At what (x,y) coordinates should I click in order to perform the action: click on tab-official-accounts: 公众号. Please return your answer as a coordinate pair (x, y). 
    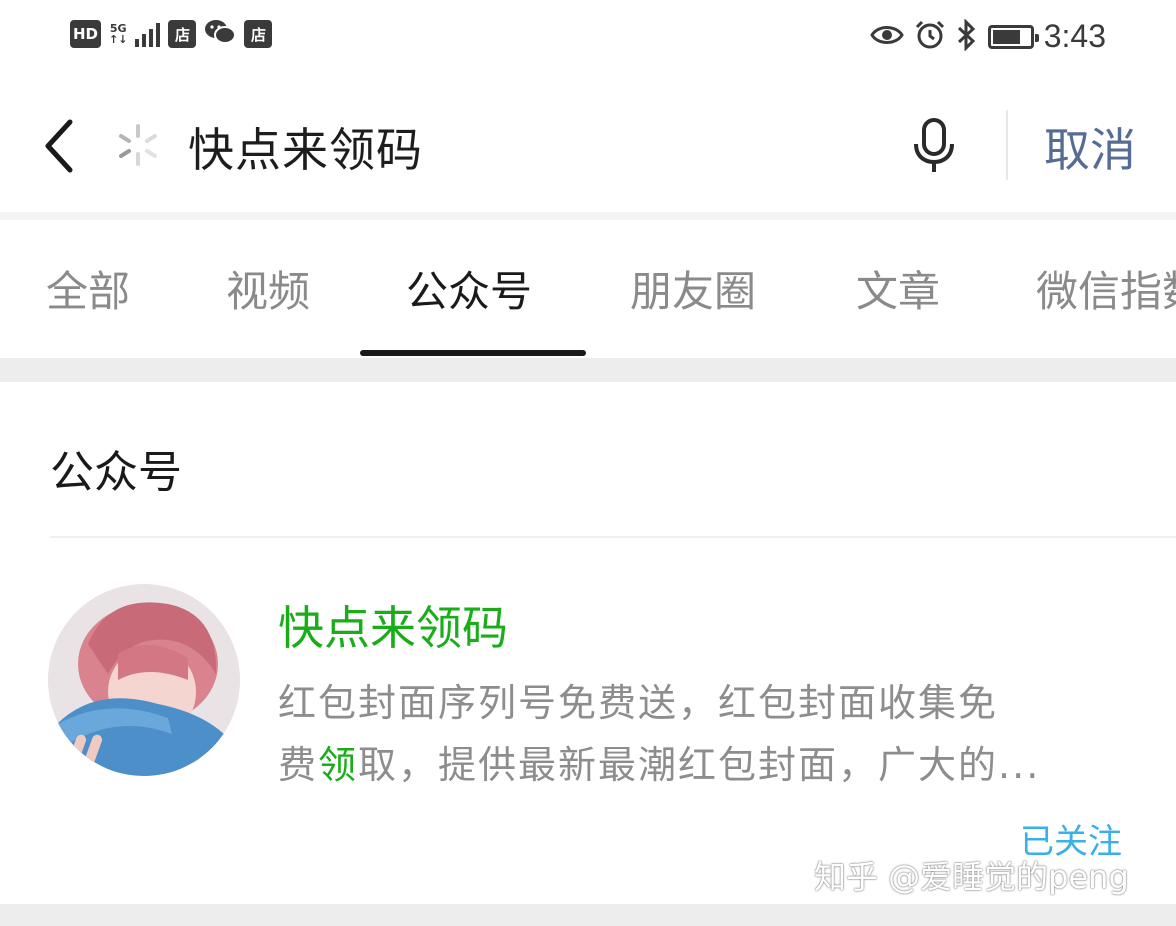
    Looking at the image, I should click on (469, 288).